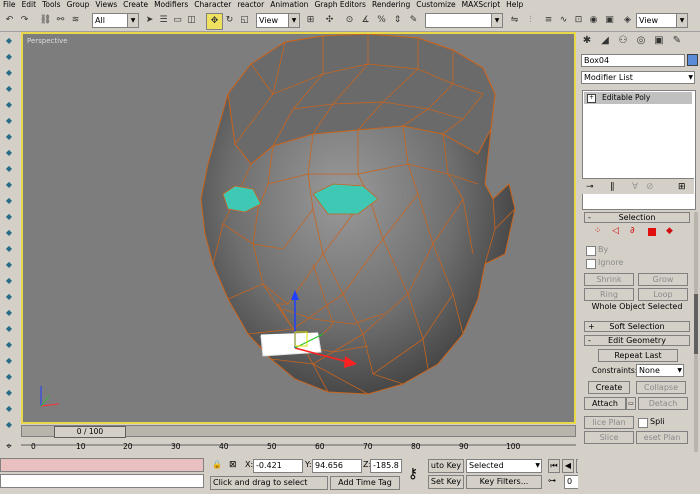  Describe the element at coordinates (78, 5) in the screenshot. I see `menu-group: Group` at that location.